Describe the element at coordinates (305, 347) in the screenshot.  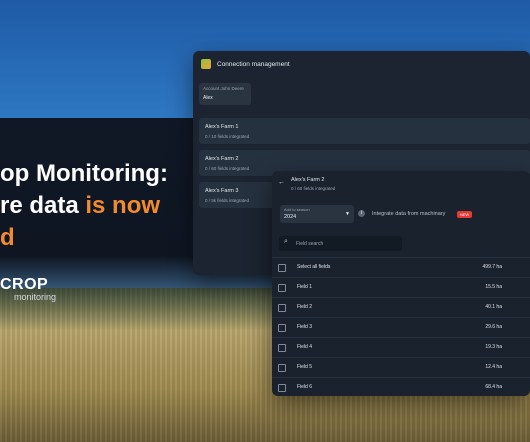
I see `field-name: Field 4` at that location.